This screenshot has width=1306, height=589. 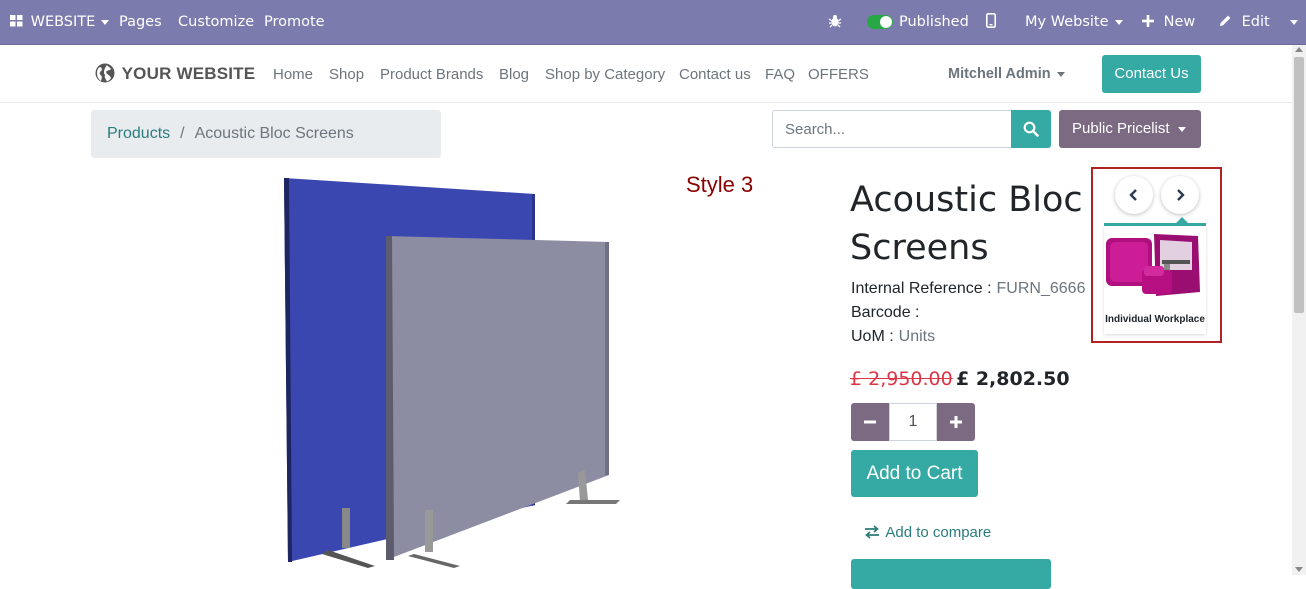 I want to click on scroll-up-arrow-icon, so click(x=1299, y=49).